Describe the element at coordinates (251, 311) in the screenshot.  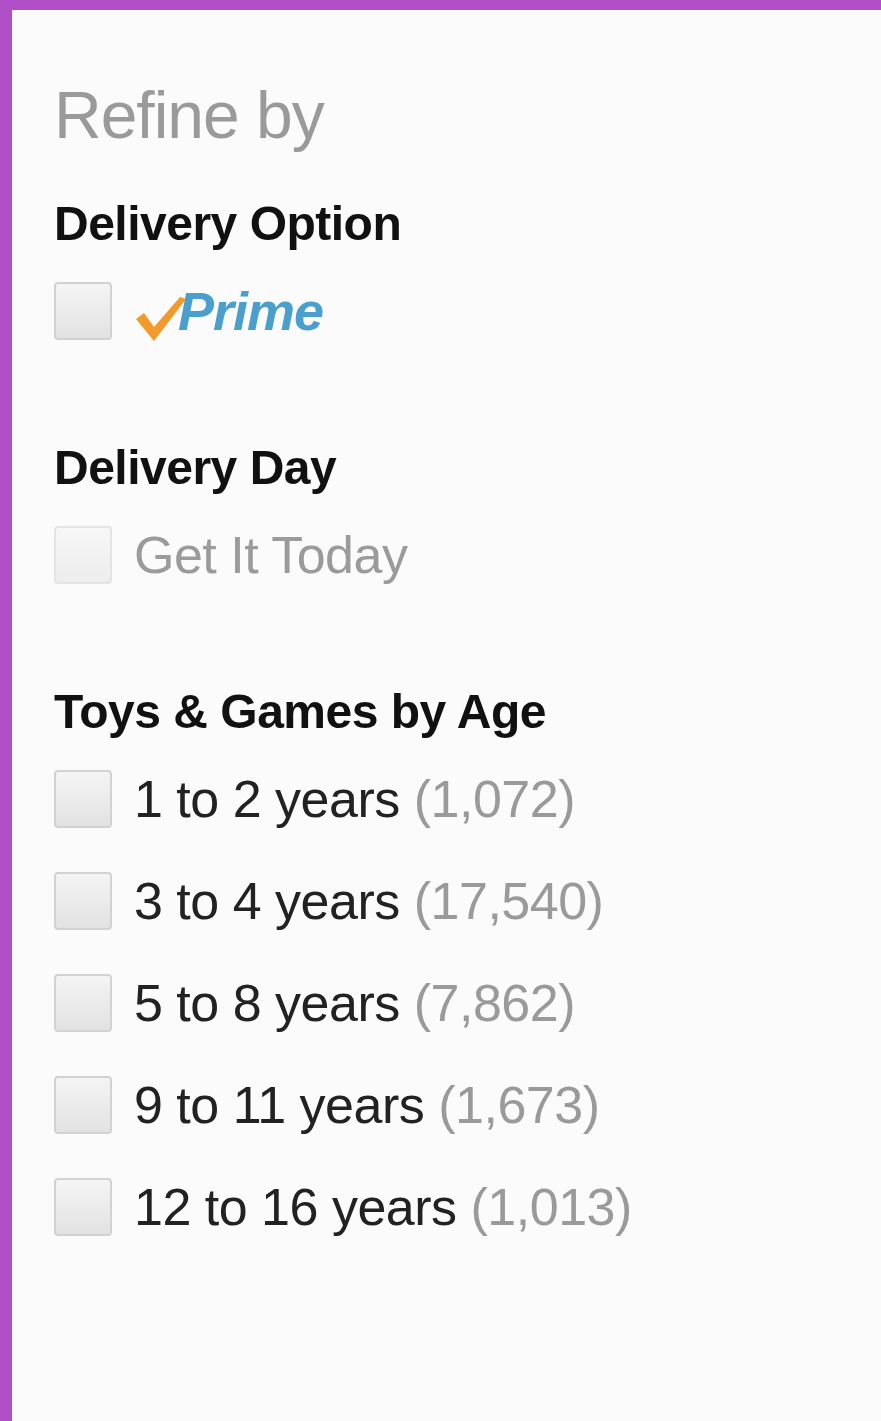
I see `prime-logo-text: Prime` at that location.